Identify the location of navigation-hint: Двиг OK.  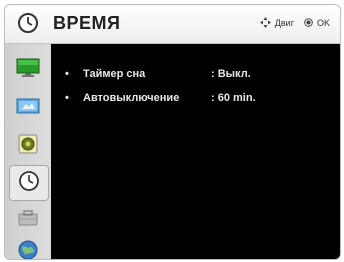
(294, 22).